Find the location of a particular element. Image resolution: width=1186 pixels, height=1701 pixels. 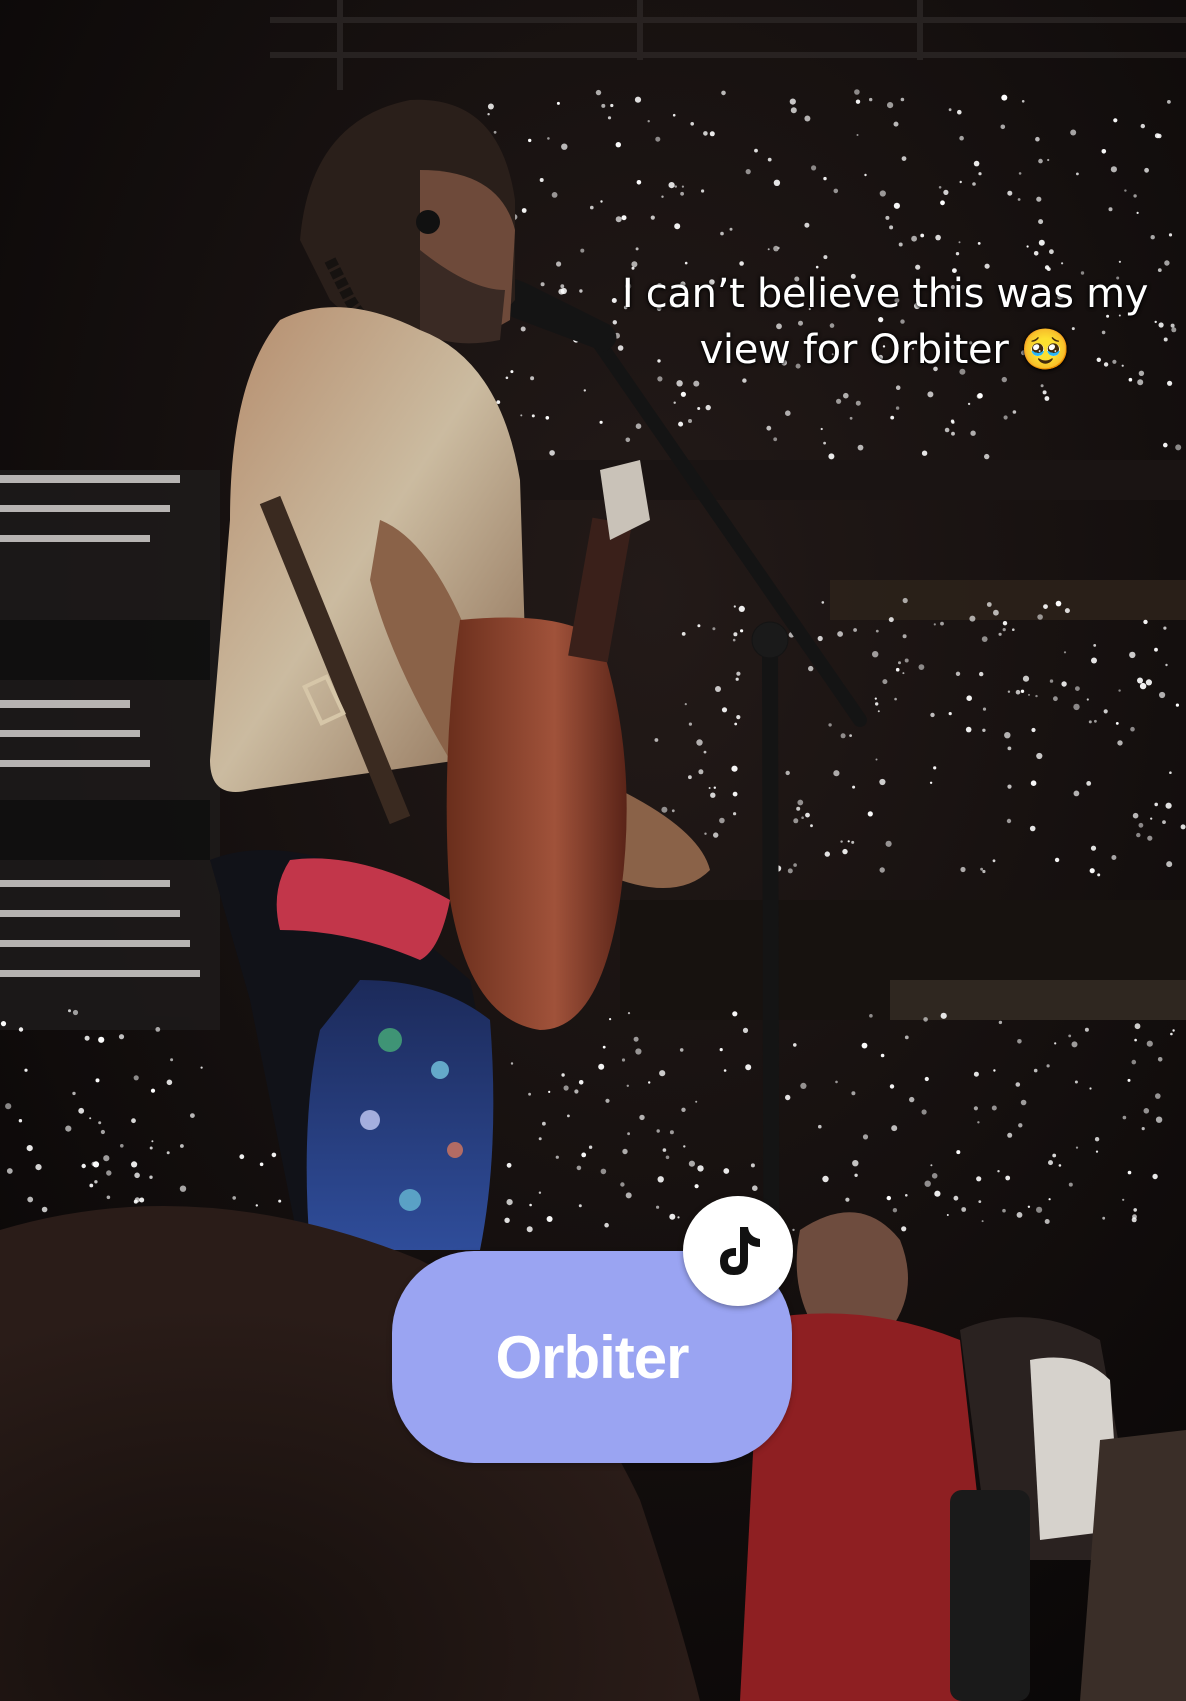

tiktok-icon is located at coordinates (738, 1251).